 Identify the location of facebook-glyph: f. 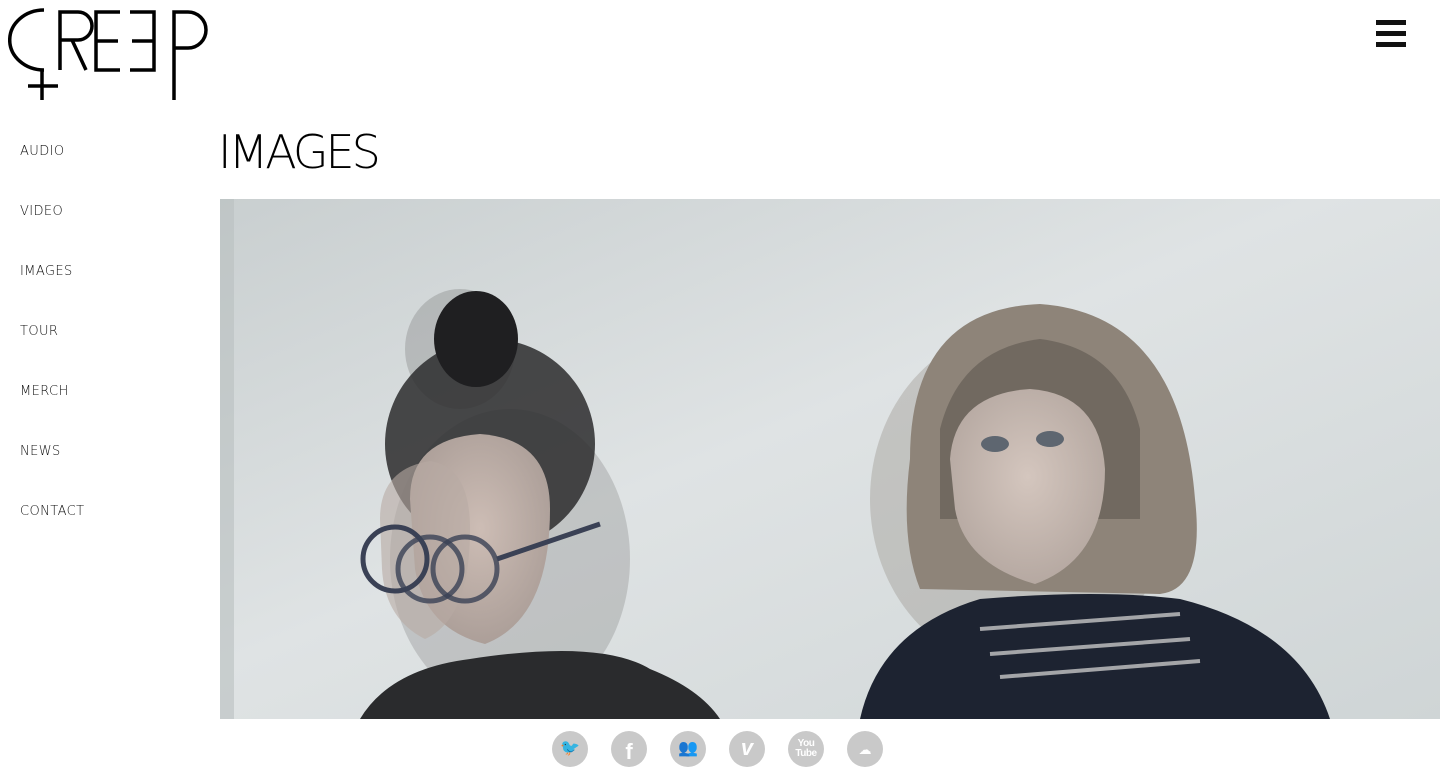
(629, 751).